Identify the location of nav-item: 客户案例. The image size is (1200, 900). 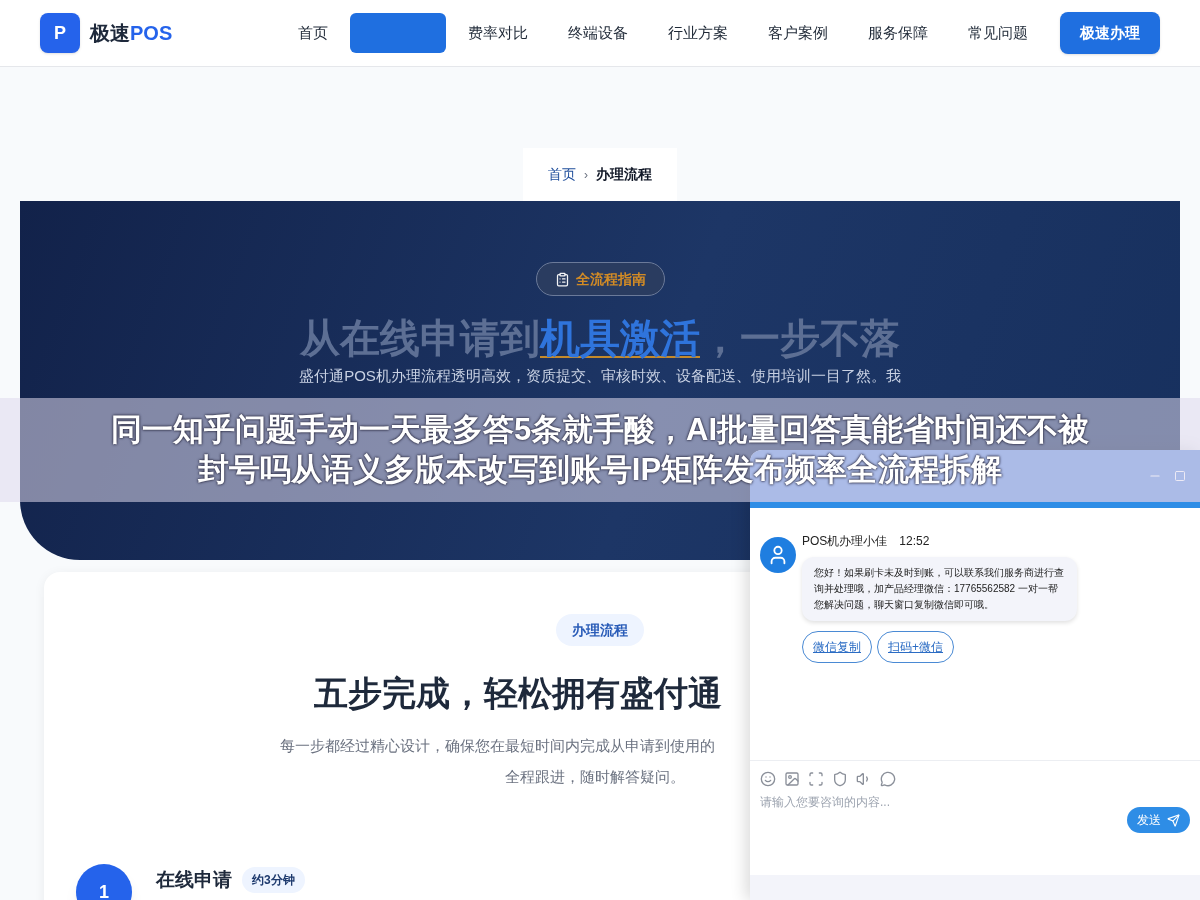
(798, 33).